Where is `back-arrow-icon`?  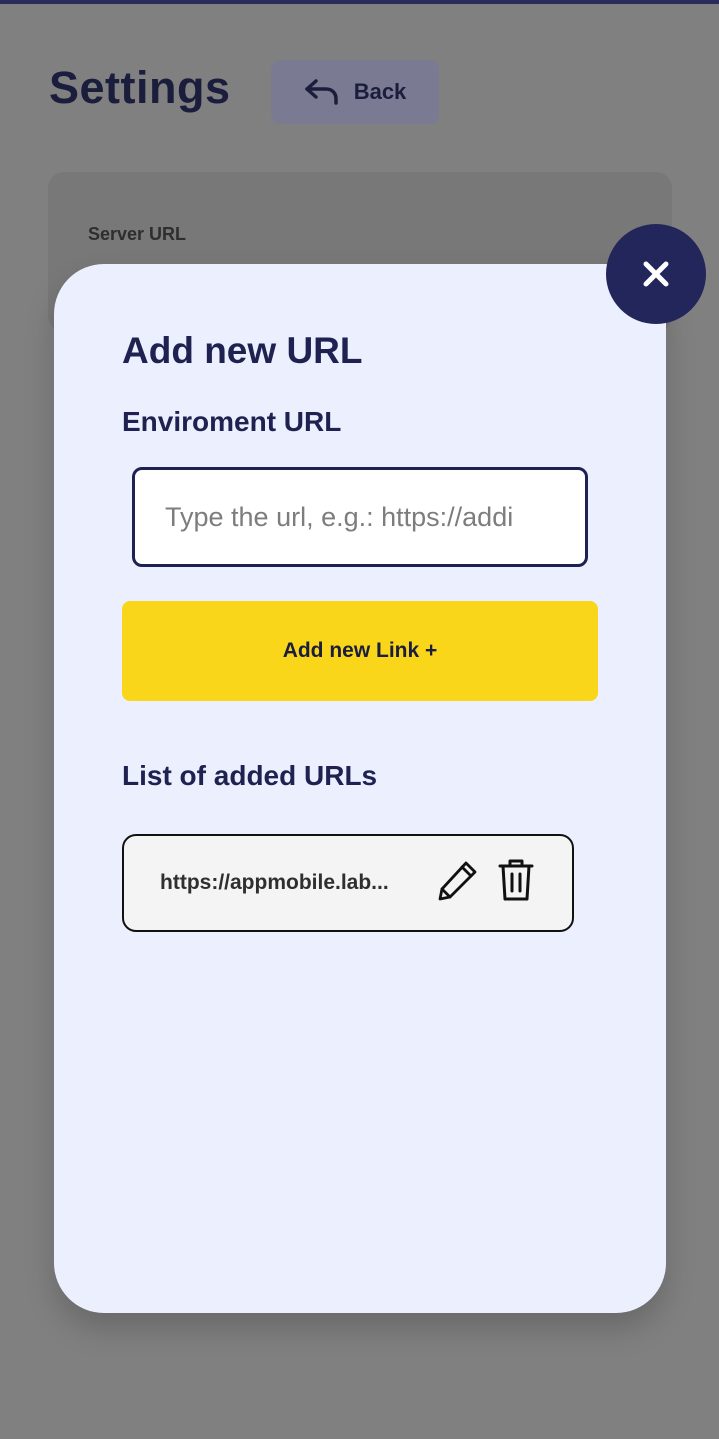 back-arrow-icon is located at coordinates (321, 92).